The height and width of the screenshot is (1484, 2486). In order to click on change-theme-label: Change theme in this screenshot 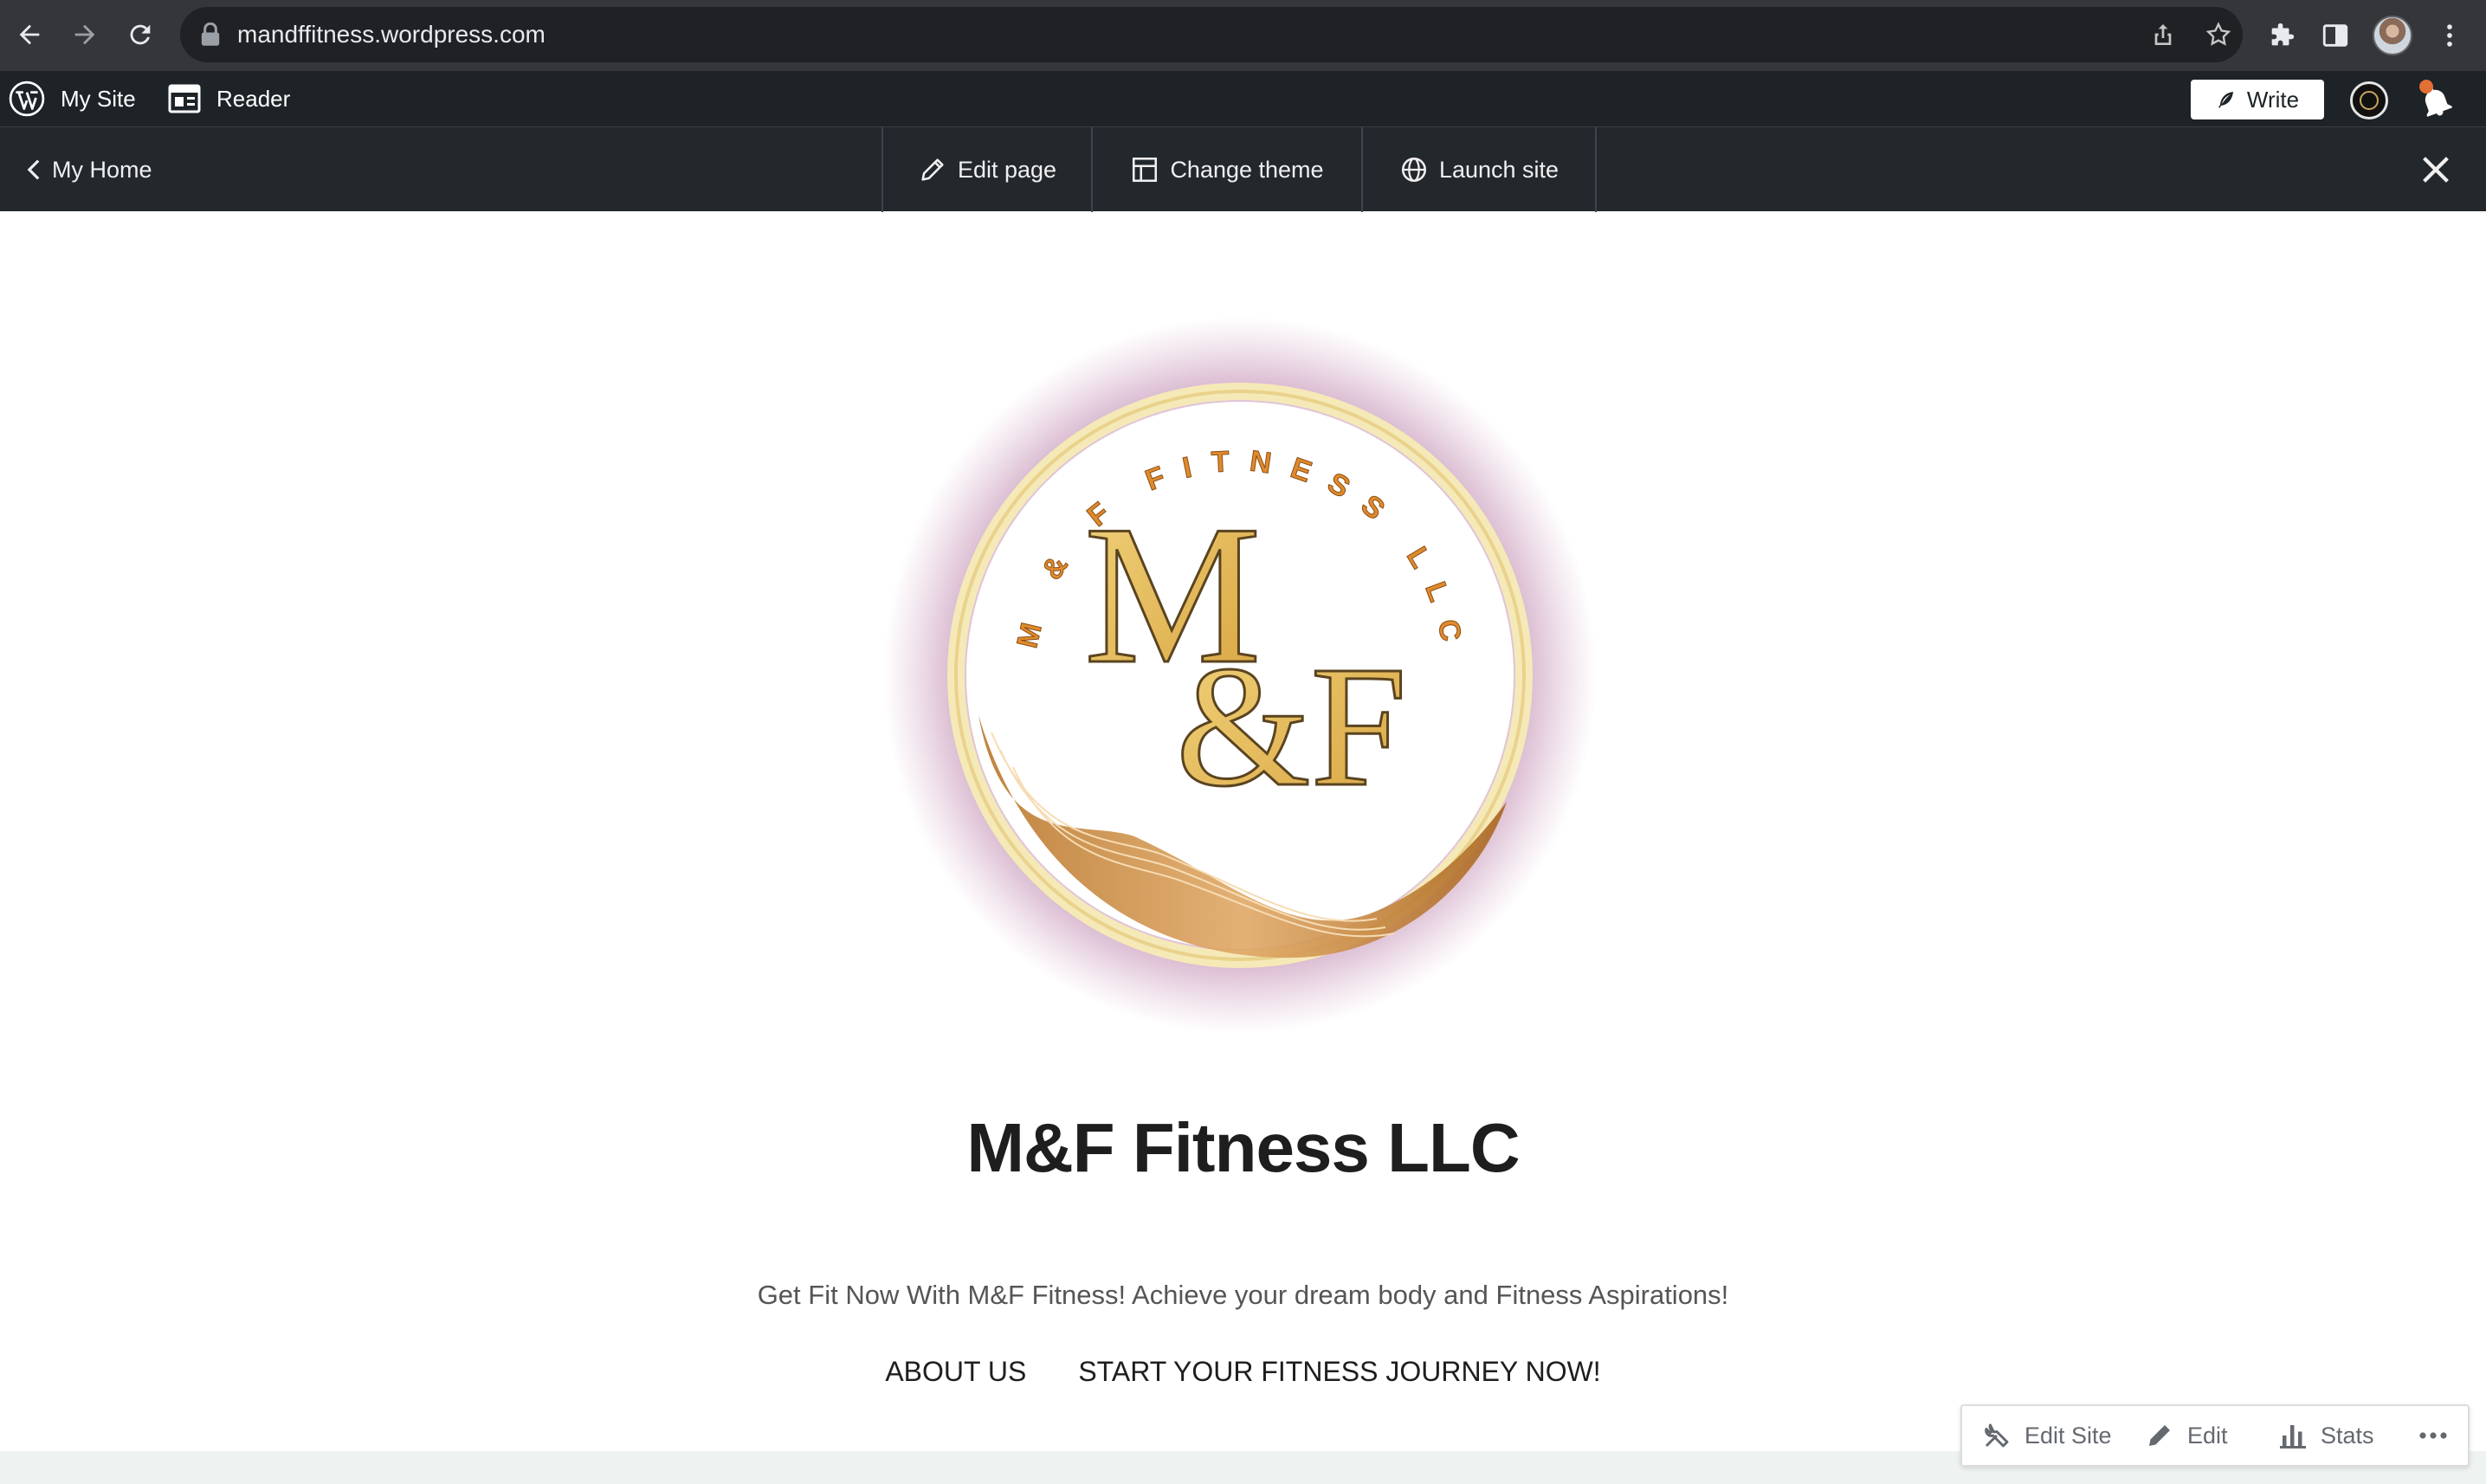, I will do `click(1247, 169)`.